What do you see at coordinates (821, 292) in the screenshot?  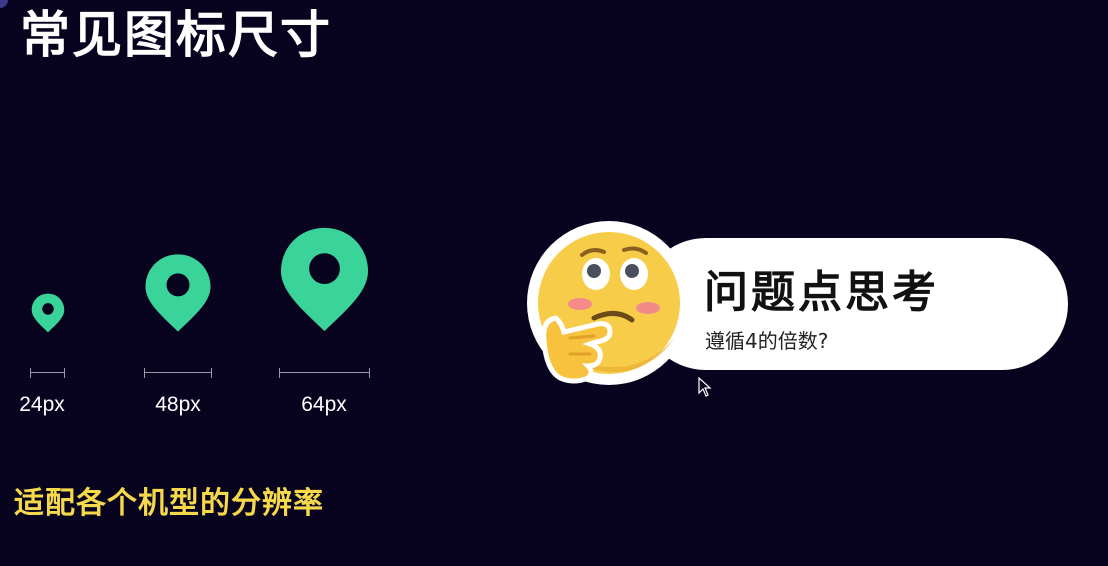 I see `callout-title: 问题点思考` at bounding box center [821, 292].